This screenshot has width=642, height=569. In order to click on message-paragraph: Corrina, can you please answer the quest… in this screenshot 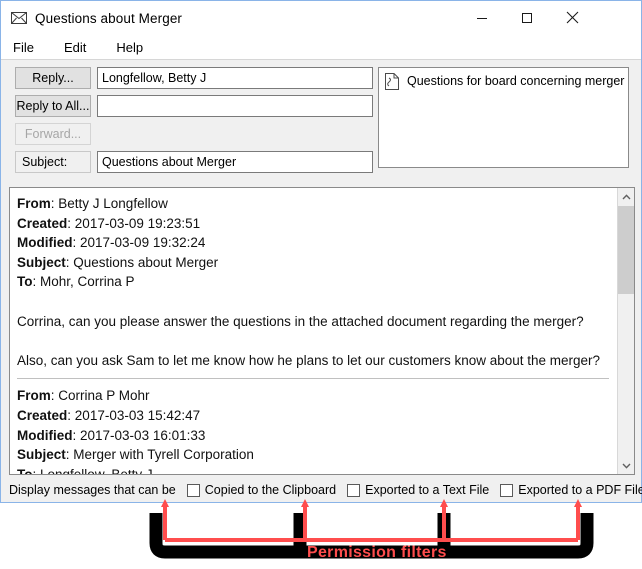, I will do `click(300, 321)`.